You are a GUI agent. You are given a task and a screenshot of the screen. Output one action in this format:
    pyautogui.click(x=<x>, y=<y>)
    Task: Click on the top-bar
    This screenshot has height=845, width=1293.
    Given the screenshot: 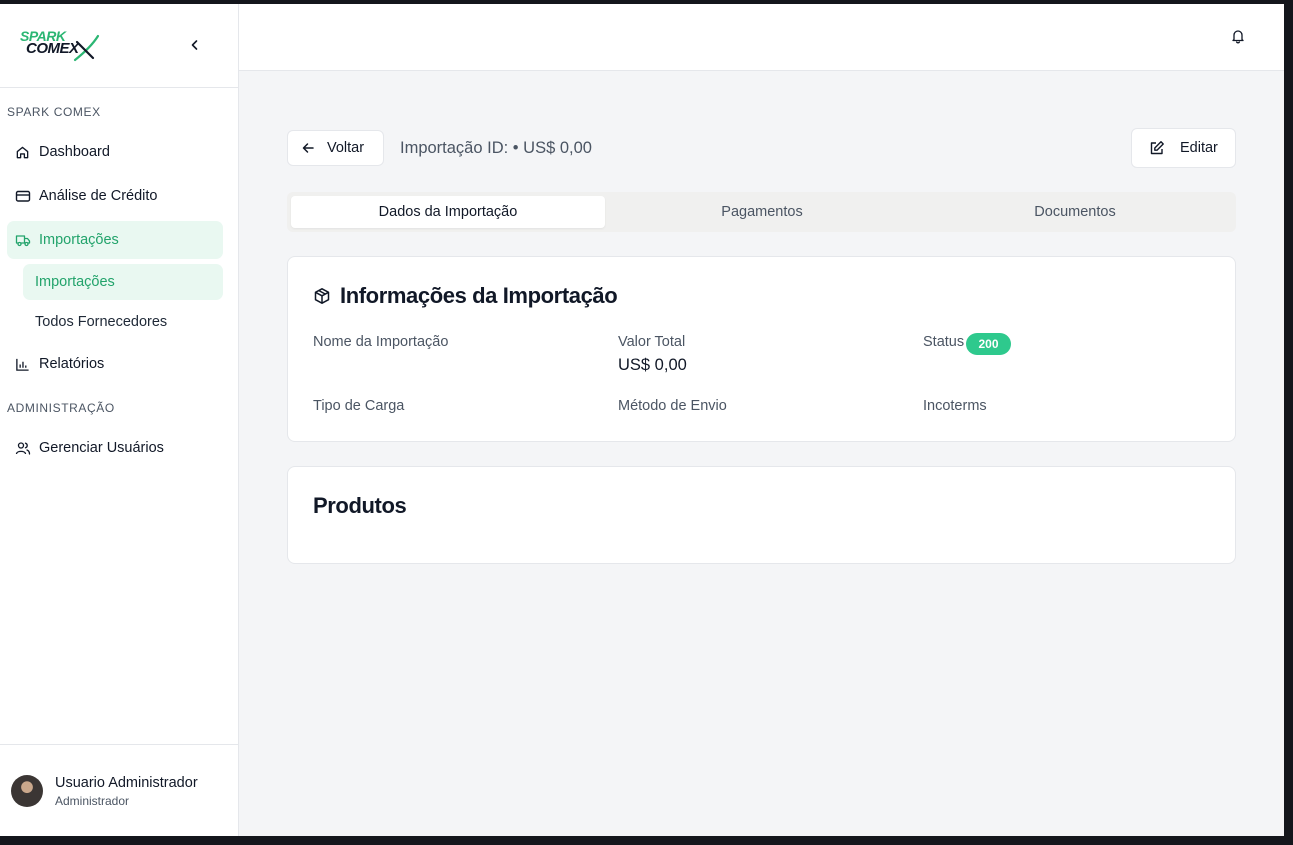 What is the action you would take?
    pyautogui.click(x=761, y=37)
    